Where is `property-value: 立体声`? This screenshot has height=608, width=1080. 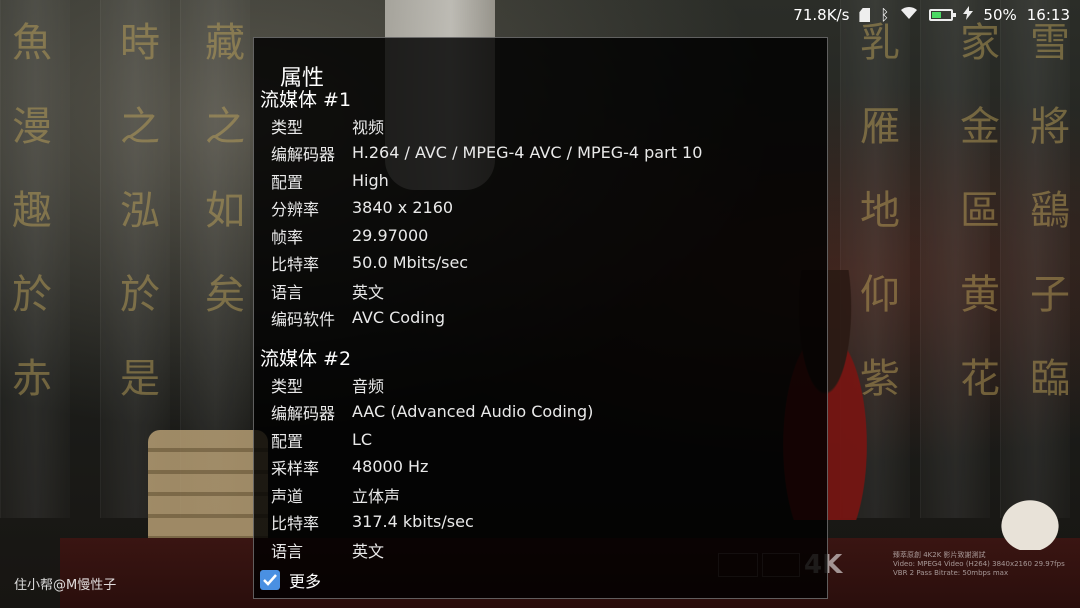
property-value: 立体声 is located at coordinates (376, 496).